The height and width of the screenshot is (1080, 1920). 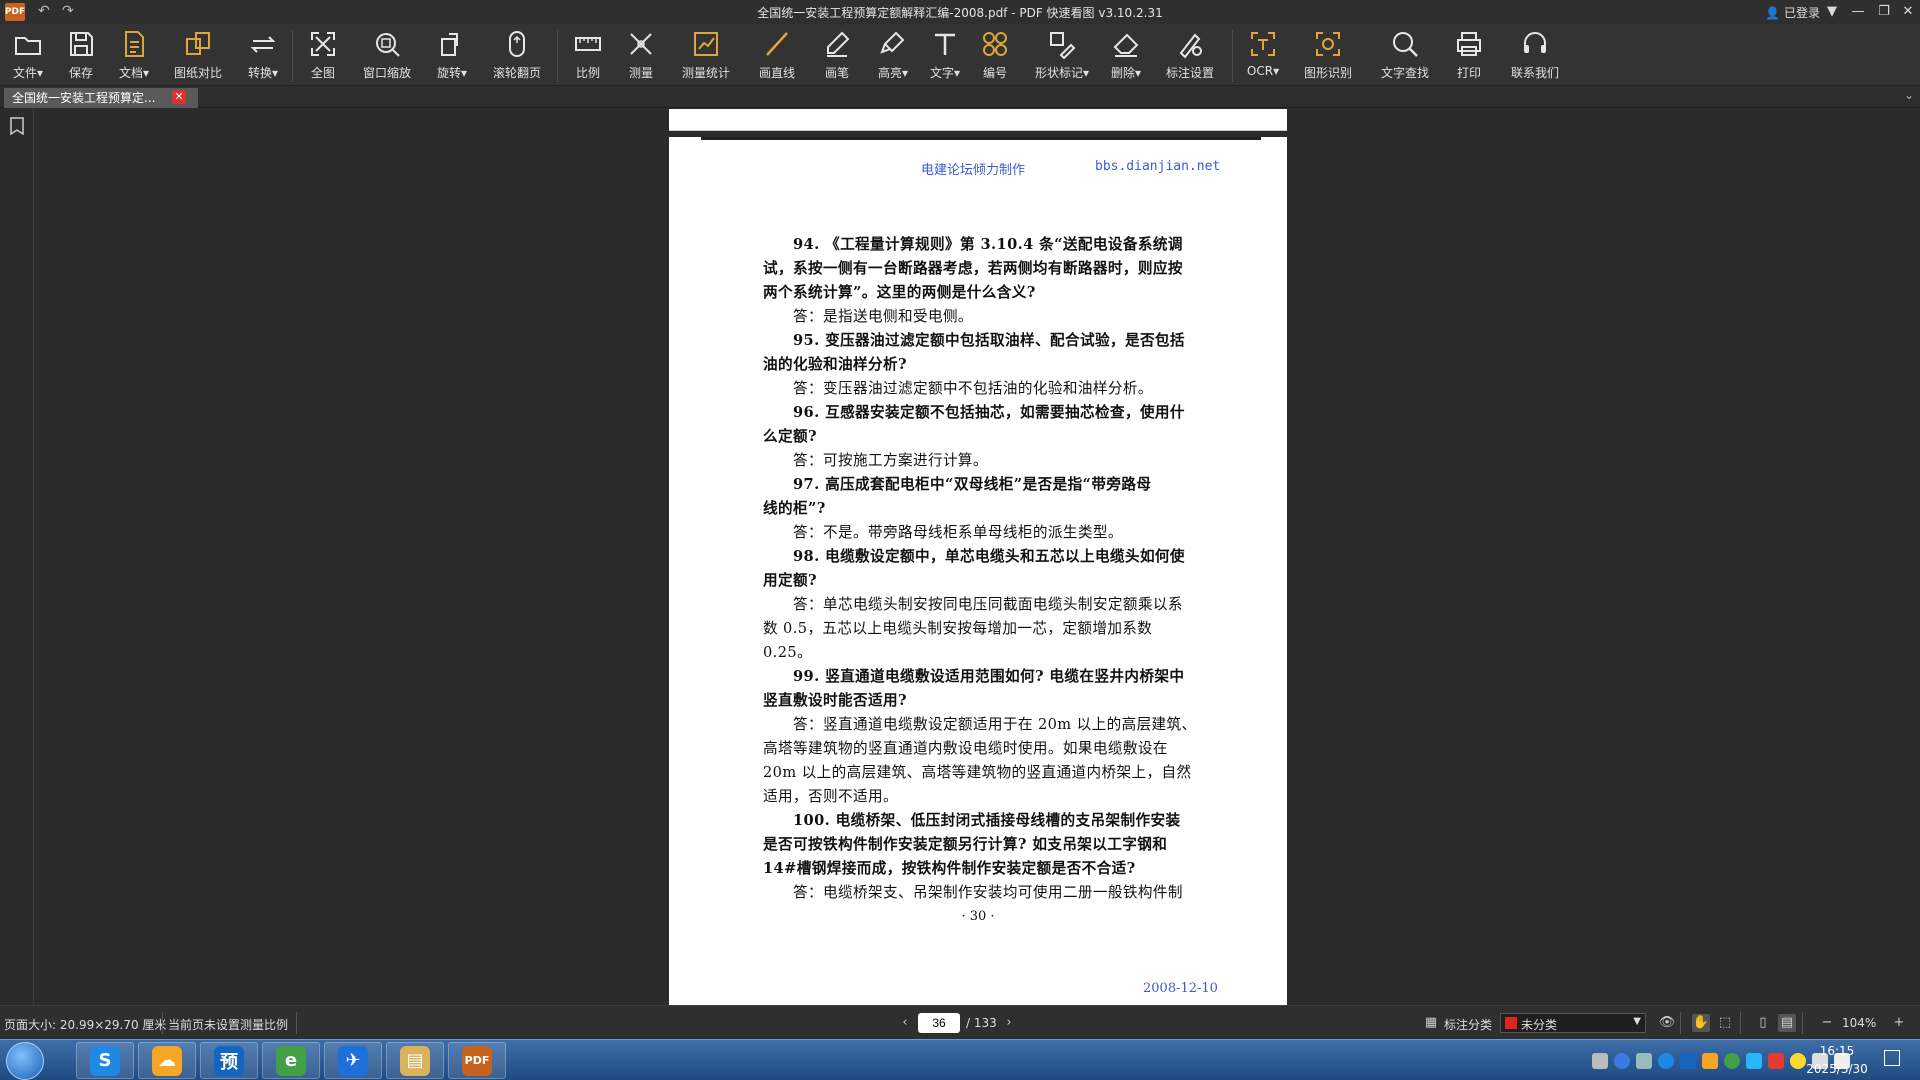 What do you see at coordinates (994, 73) in the screenshot?
I see `toolbar-label: 编号` at bounding box center [994, 73].